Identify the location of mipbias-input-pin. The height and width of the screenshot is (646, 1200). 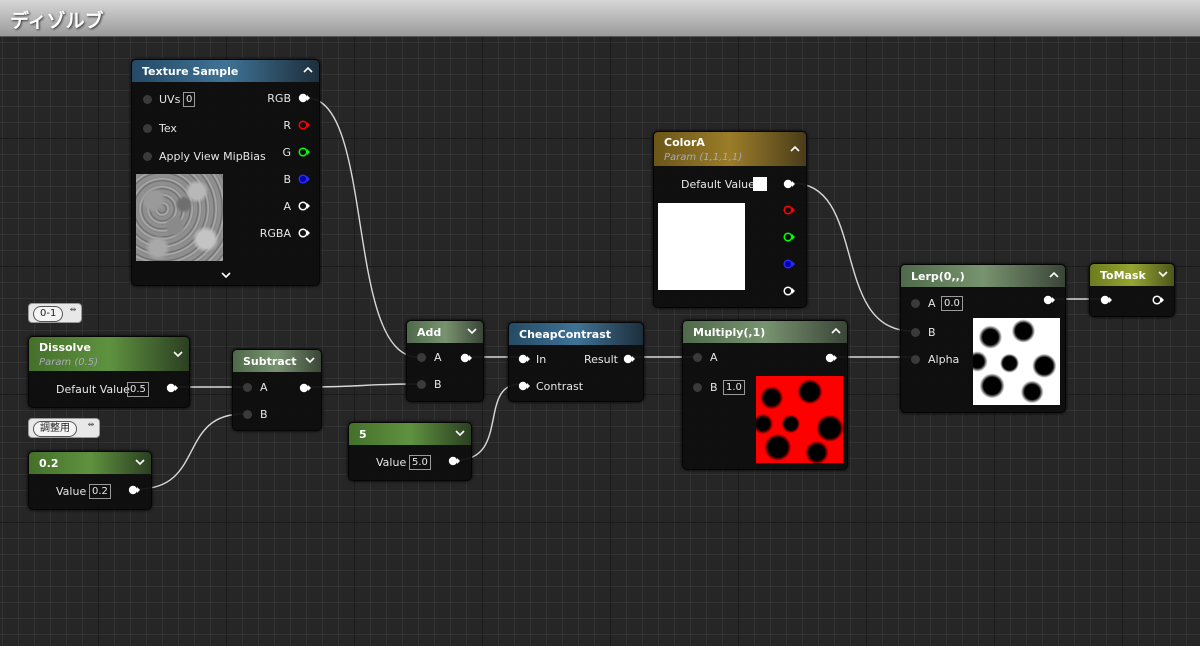
(147, 156).